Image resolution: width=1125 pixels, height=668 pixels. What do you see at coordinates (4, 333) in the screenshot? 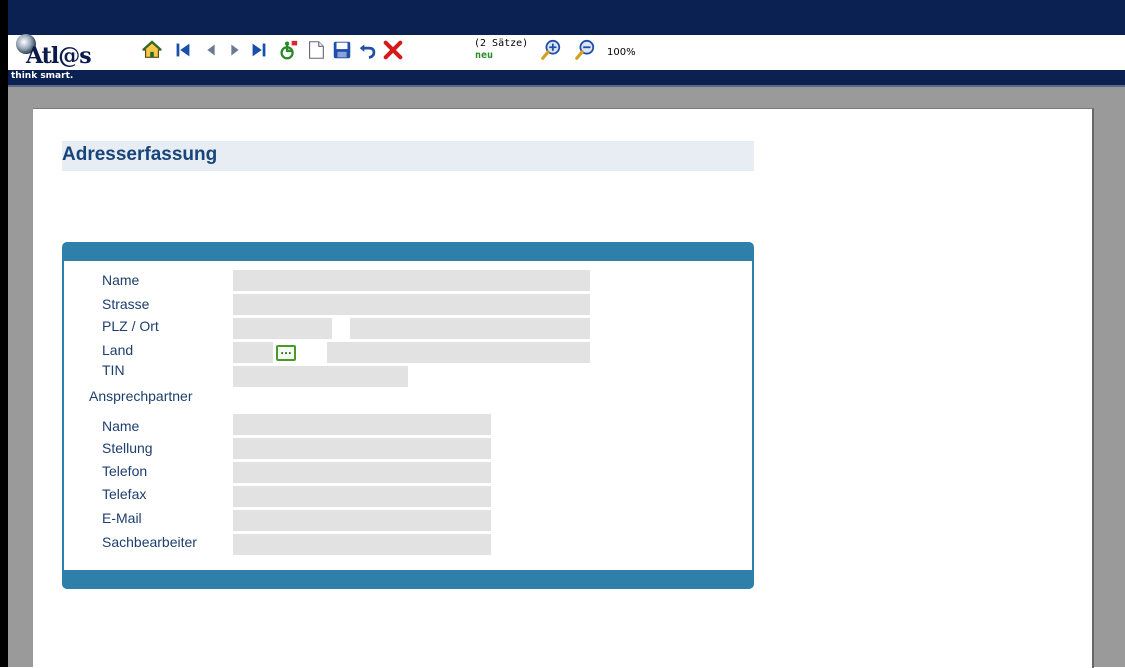
I see `window-frame` at bounding box center [4, 333].